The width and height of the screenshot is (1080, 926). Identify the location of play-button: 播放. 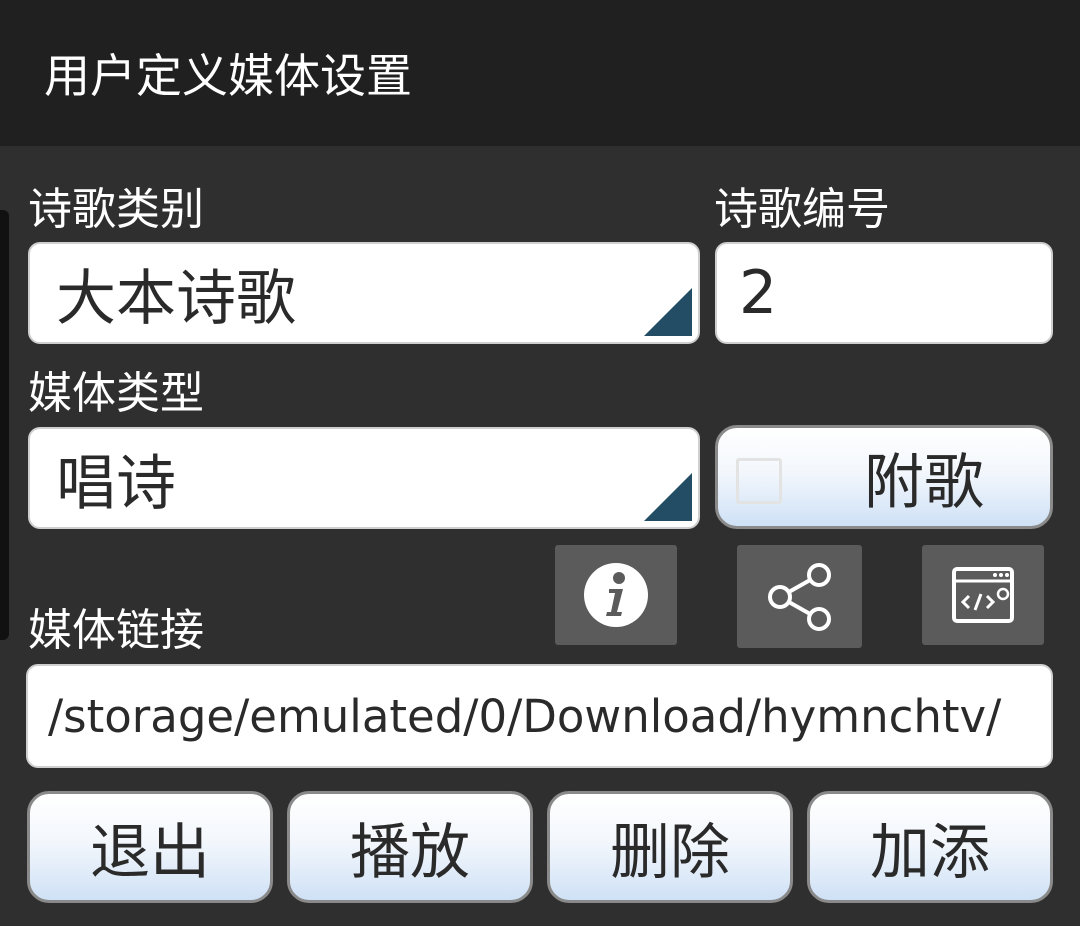
(410, 847).